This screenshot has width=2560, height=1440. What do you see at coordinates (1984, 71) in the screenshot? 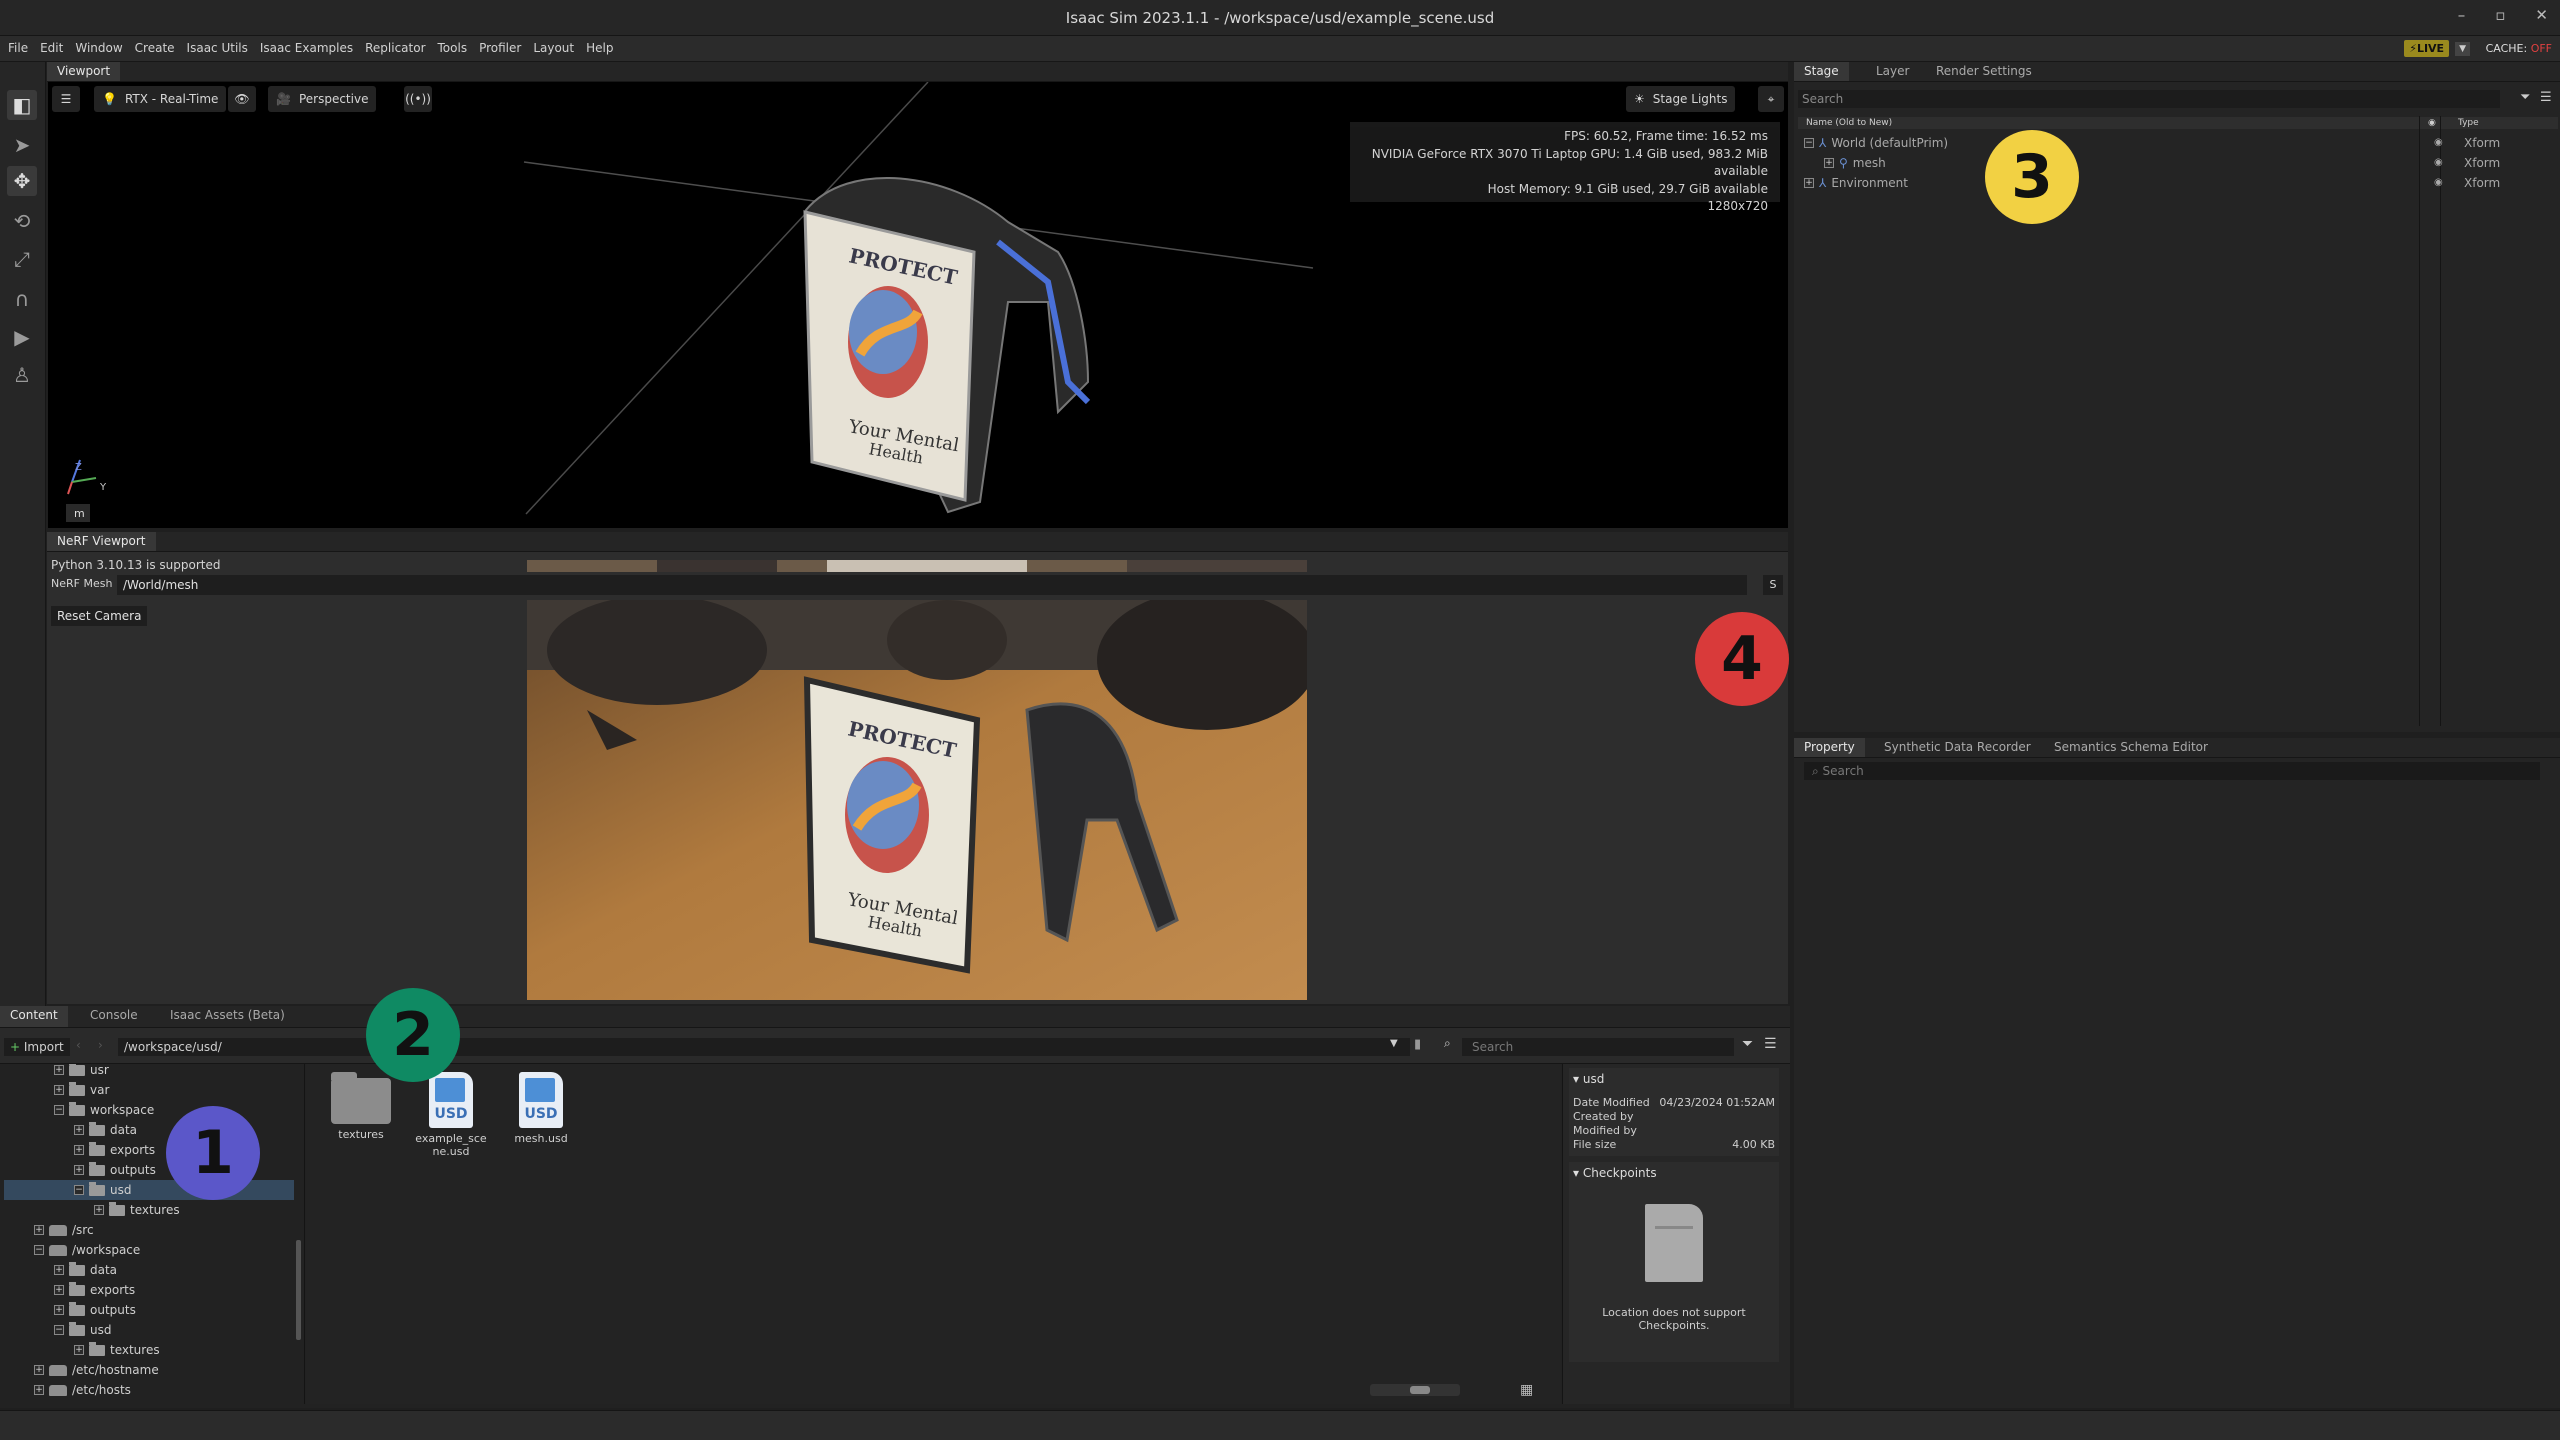
I see `tab-render-settings: Render Settings` at bounding box center [1984, 71].